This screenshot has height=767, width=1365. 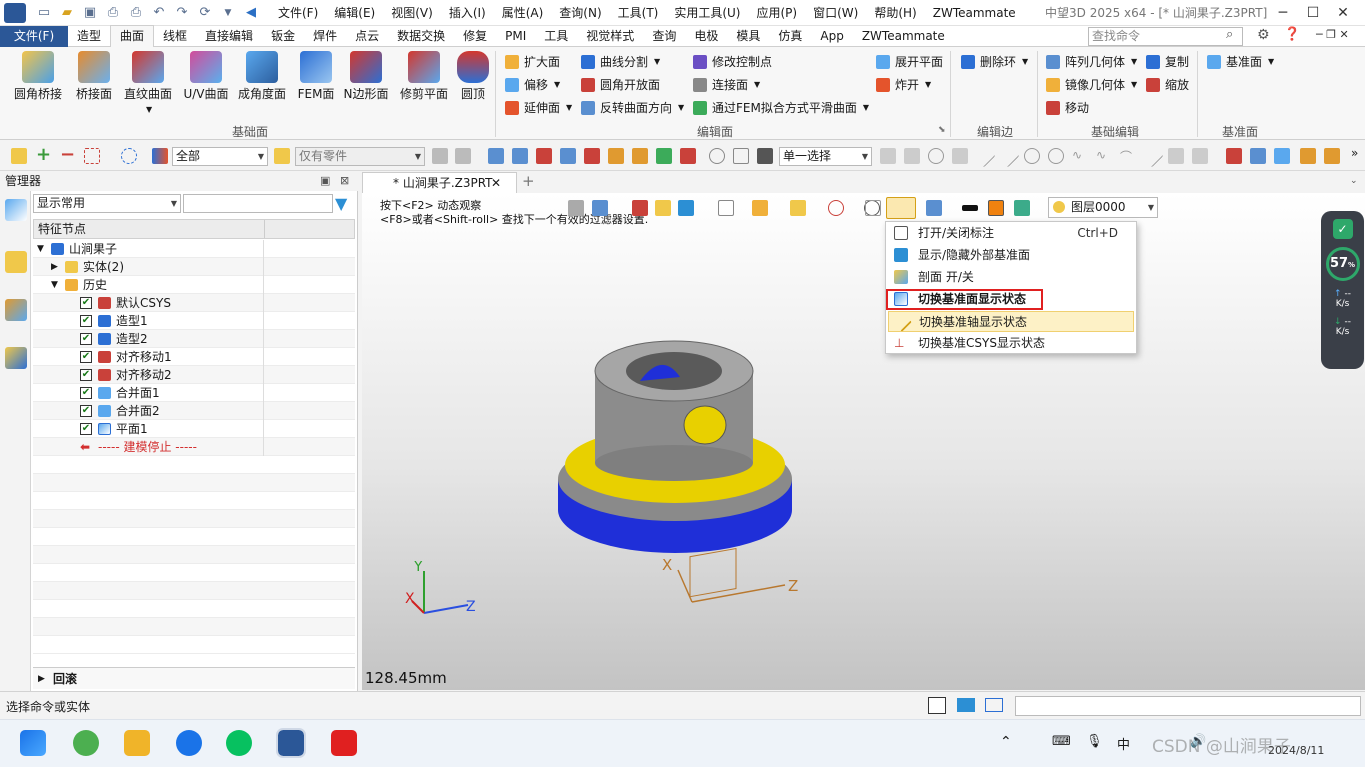 I want to click on reverse-surface-button: 反转曲面方向 ▼, so click(x=632, y=108).